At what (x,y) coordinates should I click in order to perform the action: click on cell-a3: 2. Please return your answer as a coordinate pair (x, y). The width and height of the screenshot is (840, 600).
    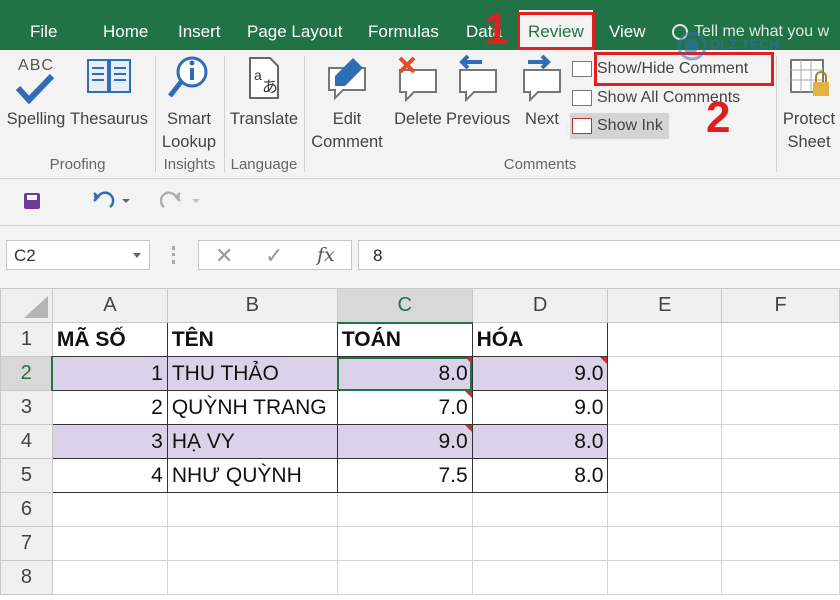
    Looking at the image, I should click on (109, 407).